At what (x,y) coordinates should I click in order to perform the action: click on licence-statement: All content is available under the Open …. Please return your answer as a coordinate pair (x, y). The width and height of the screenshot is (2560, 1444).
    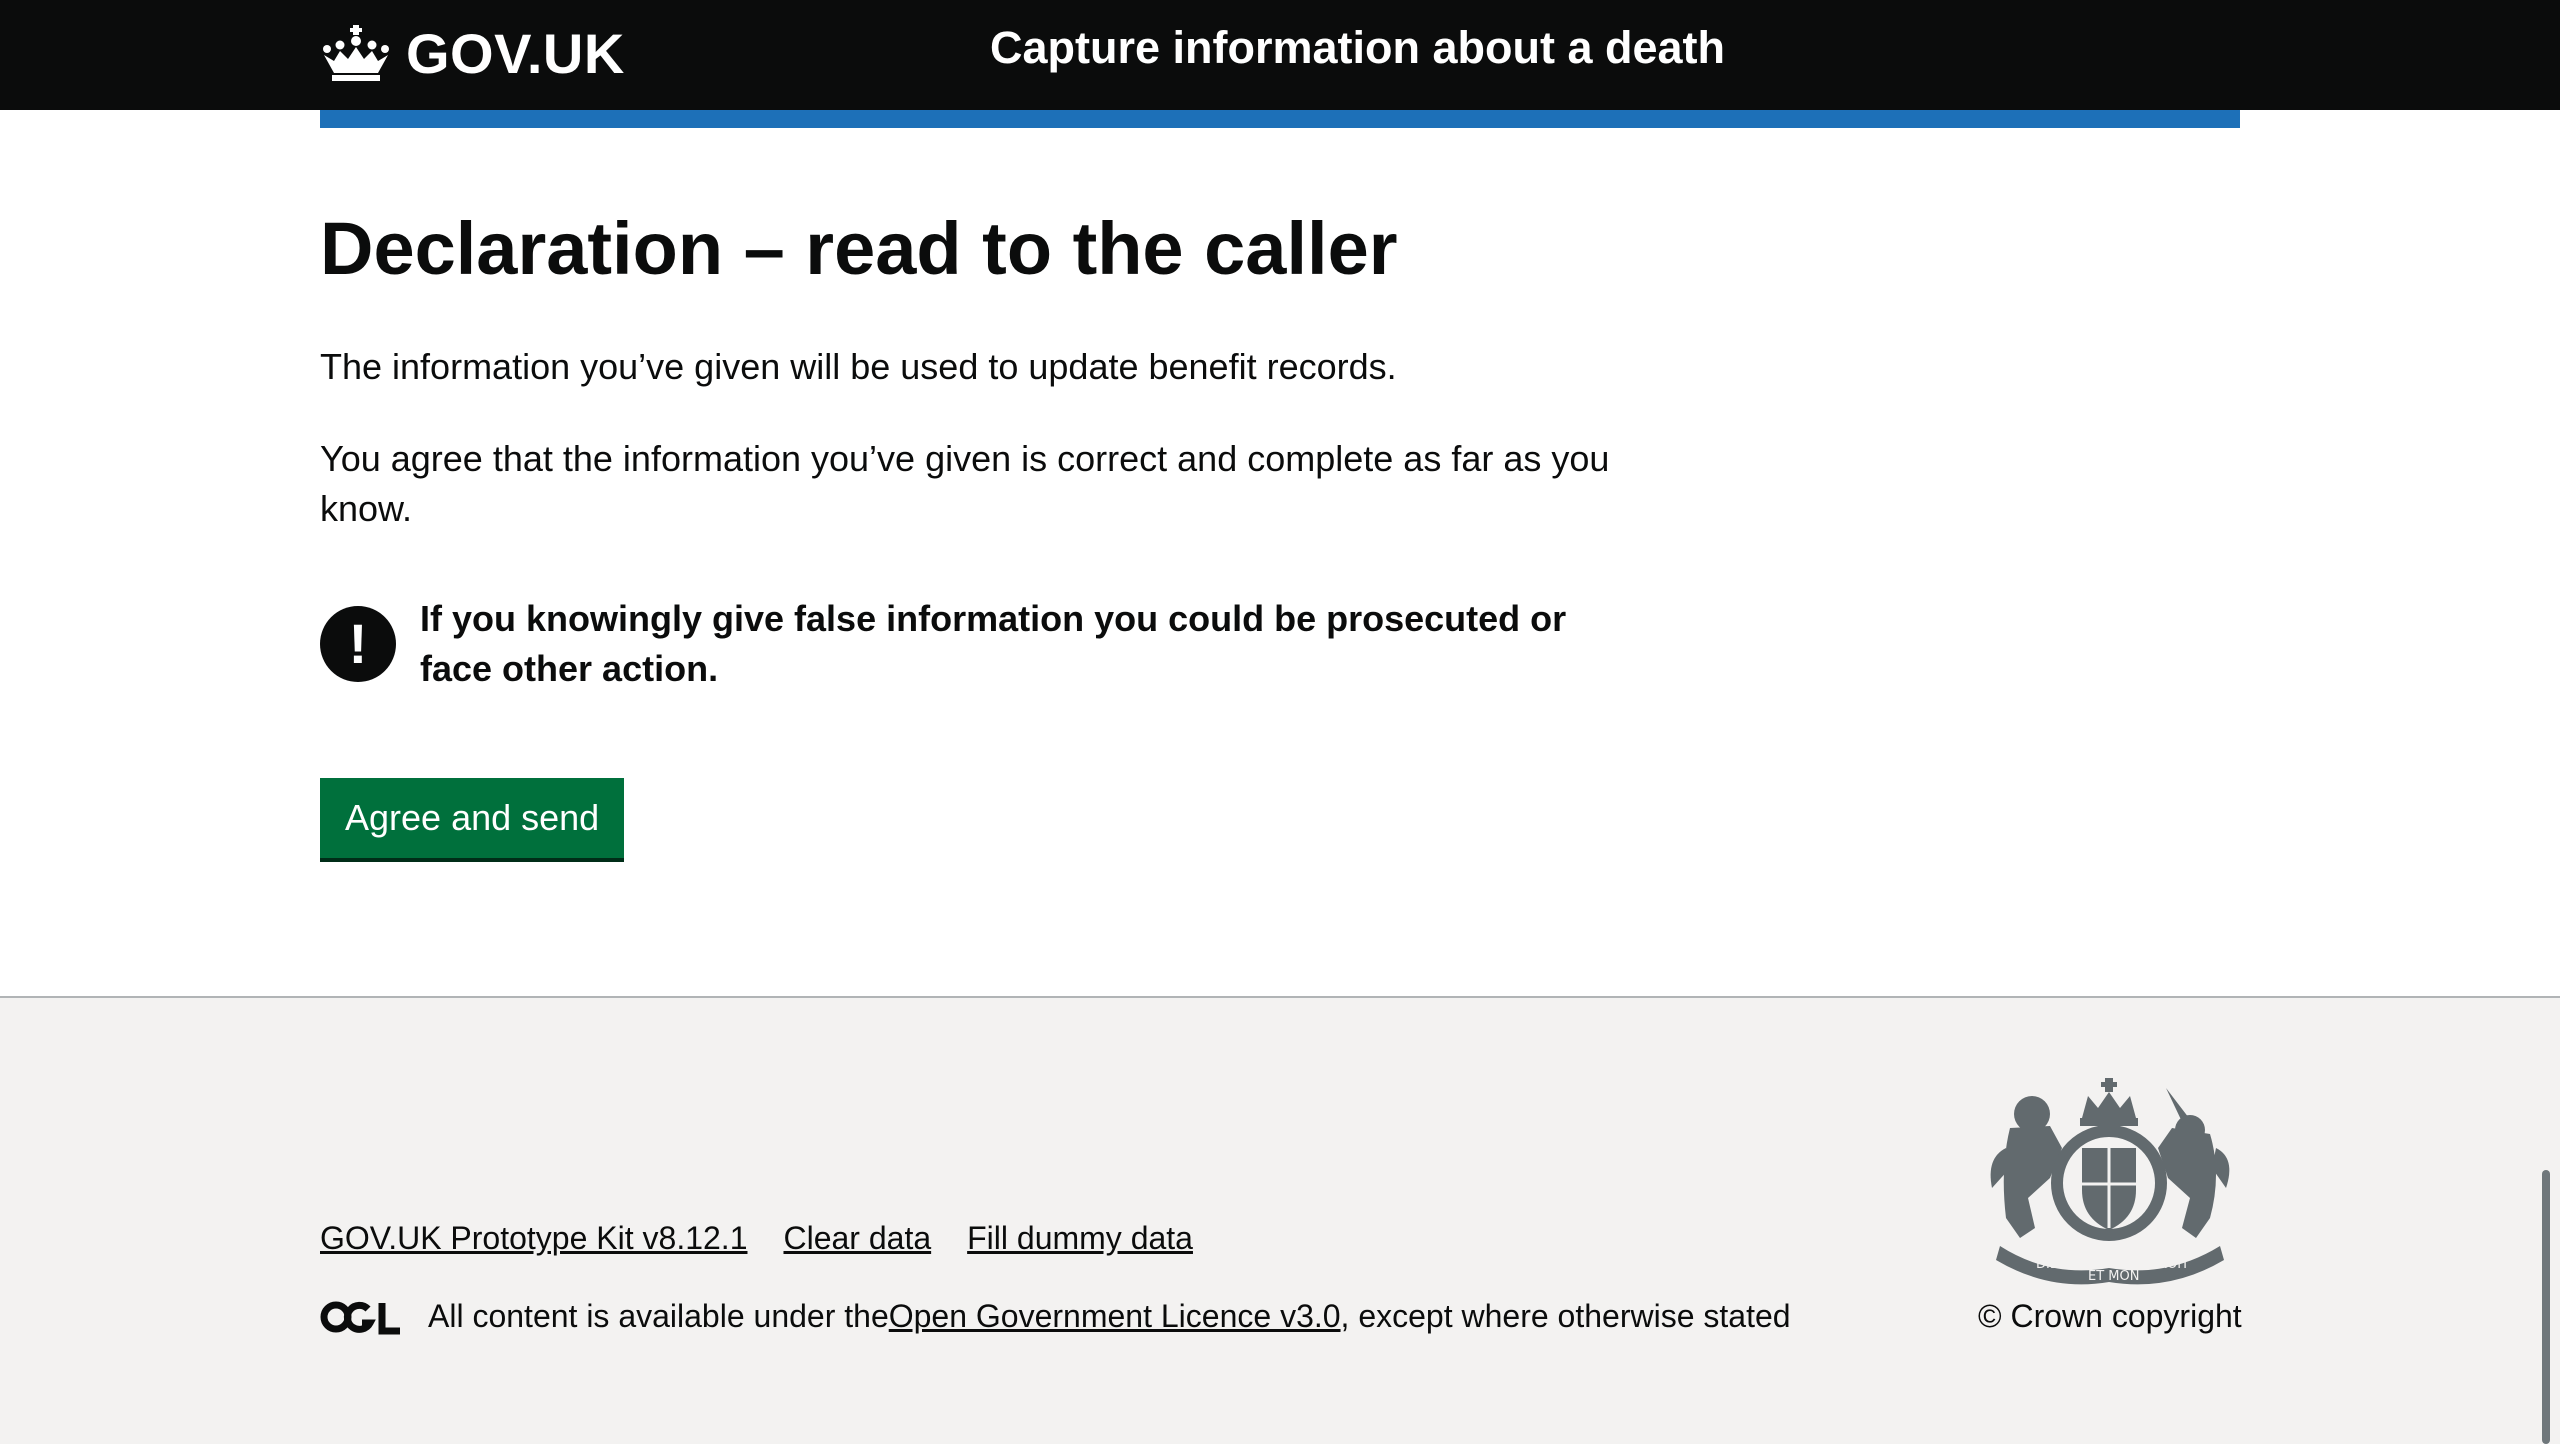
    Looking at the image, I should click on (1055, 1316).